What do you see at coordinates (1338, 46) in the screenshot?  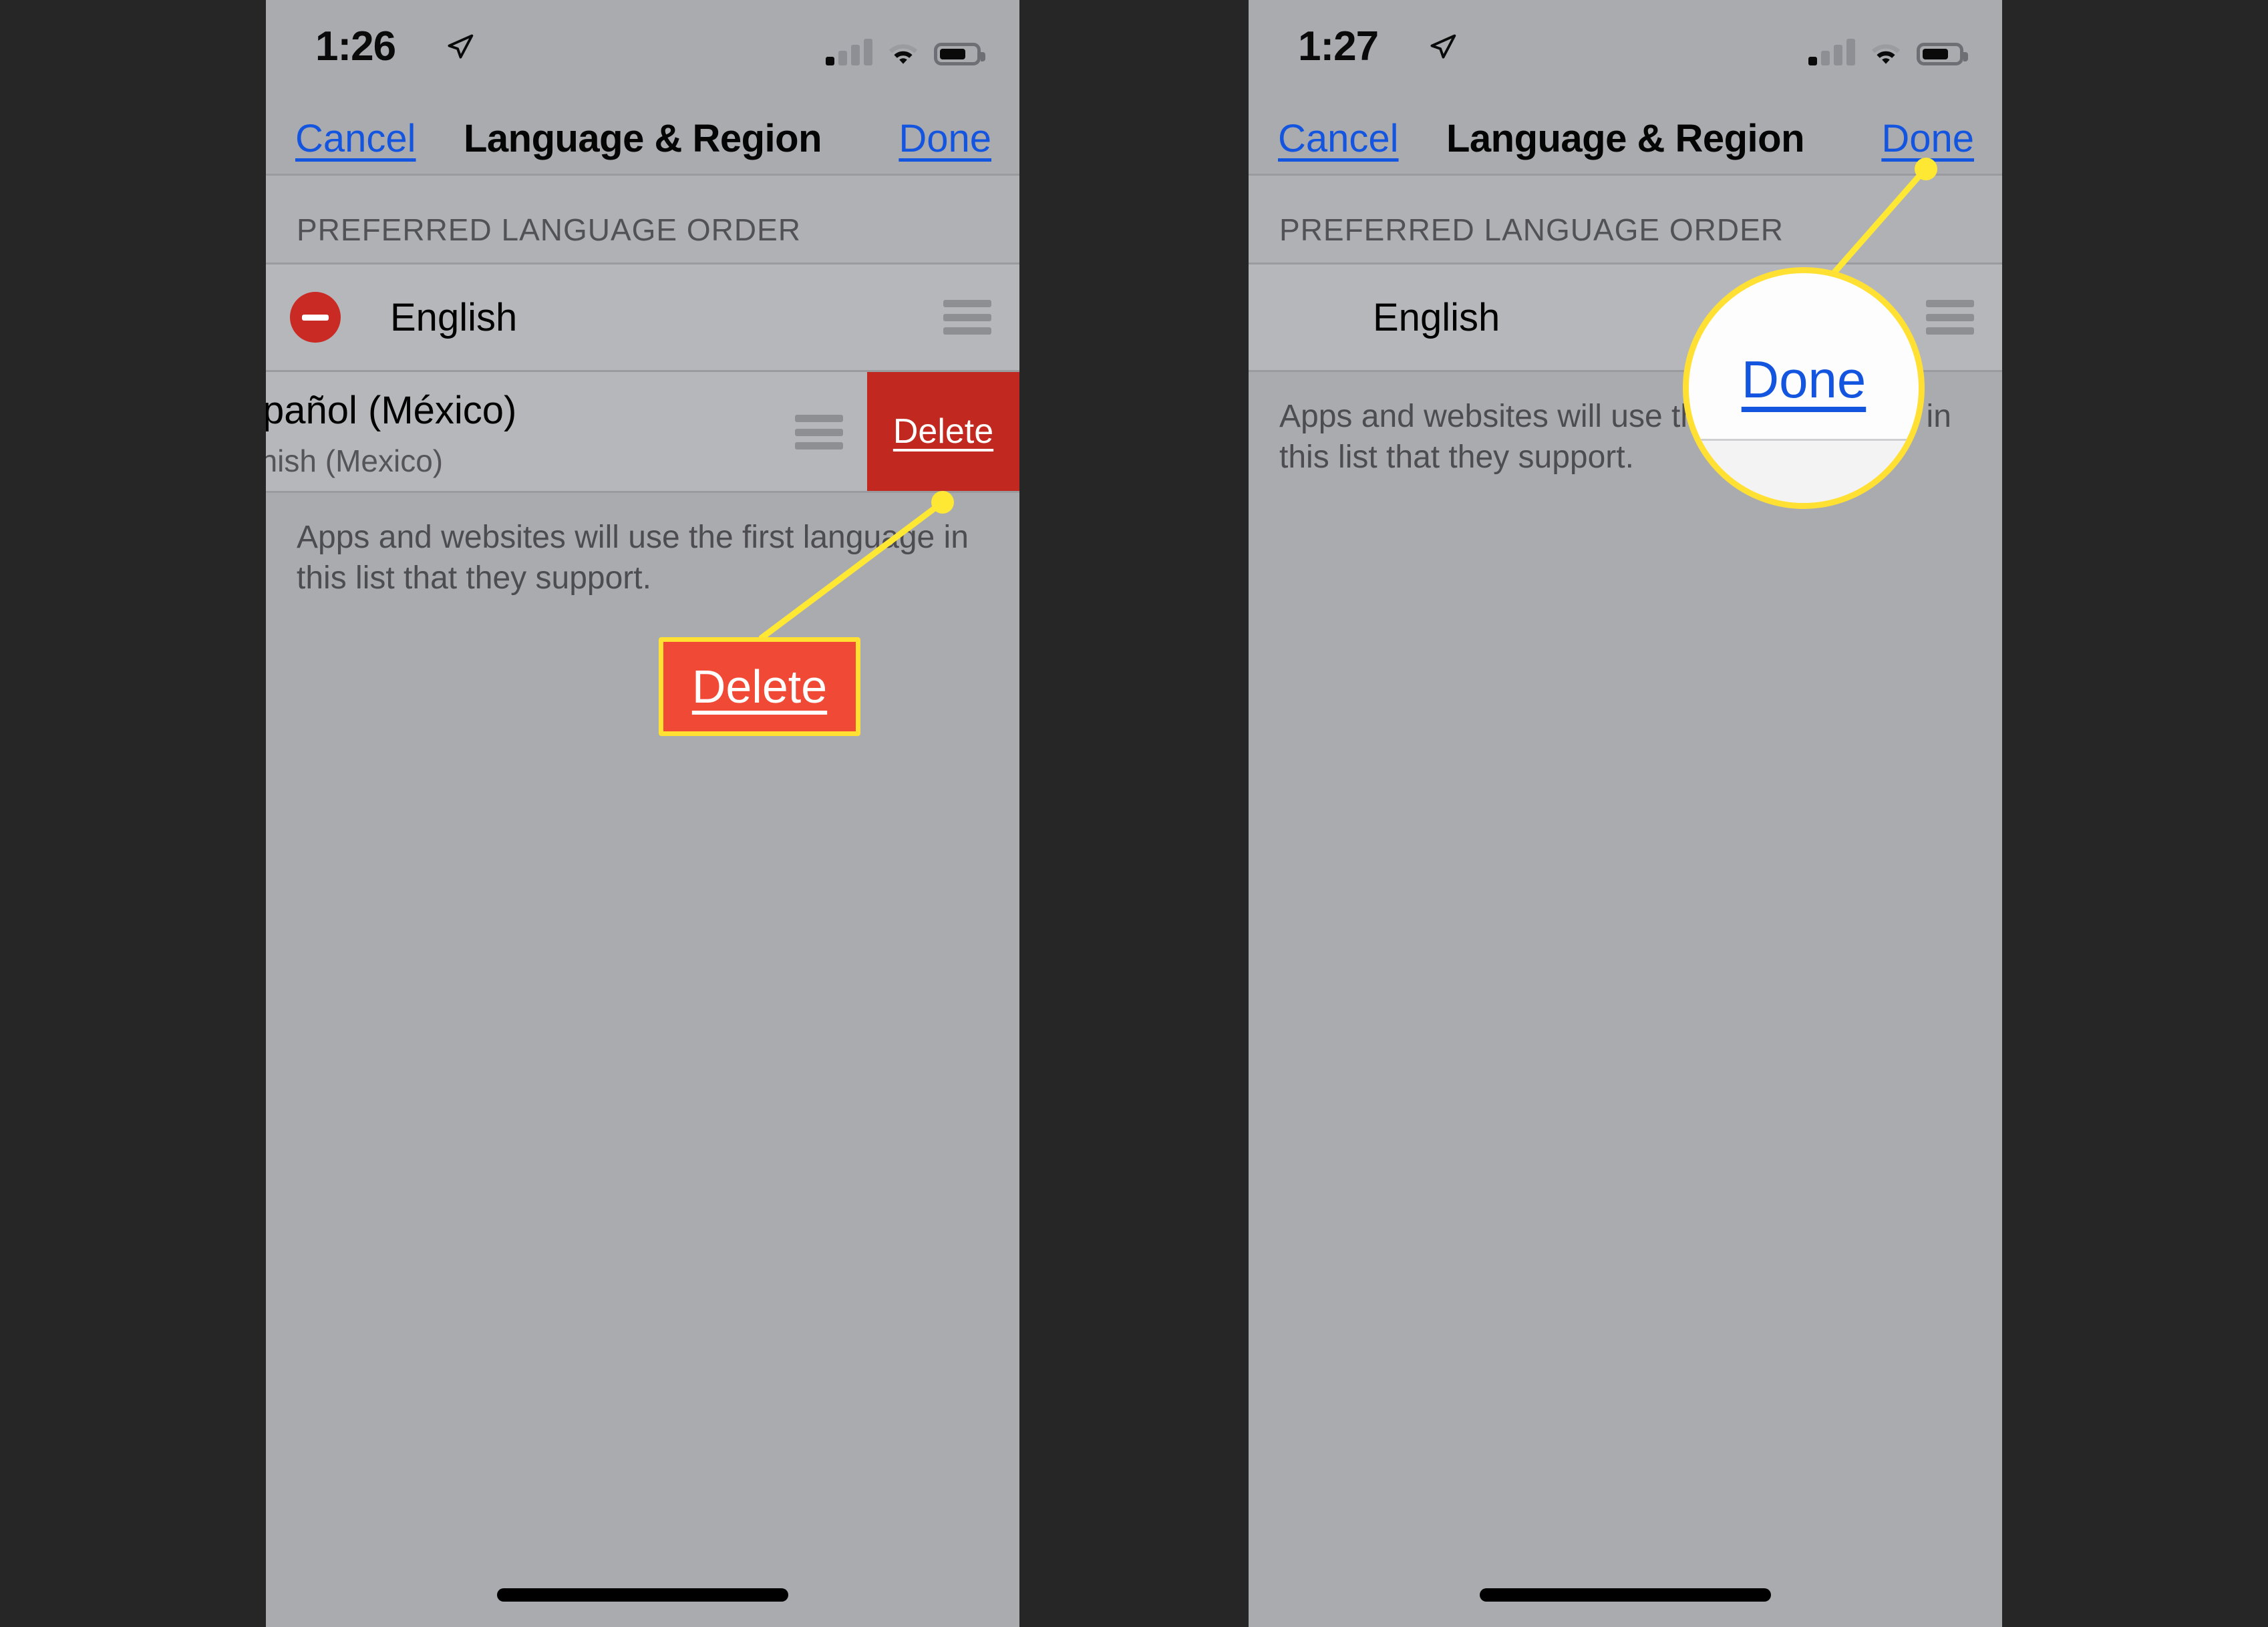 I see `status-time: 1:27` at bounding box center [1338, 46].